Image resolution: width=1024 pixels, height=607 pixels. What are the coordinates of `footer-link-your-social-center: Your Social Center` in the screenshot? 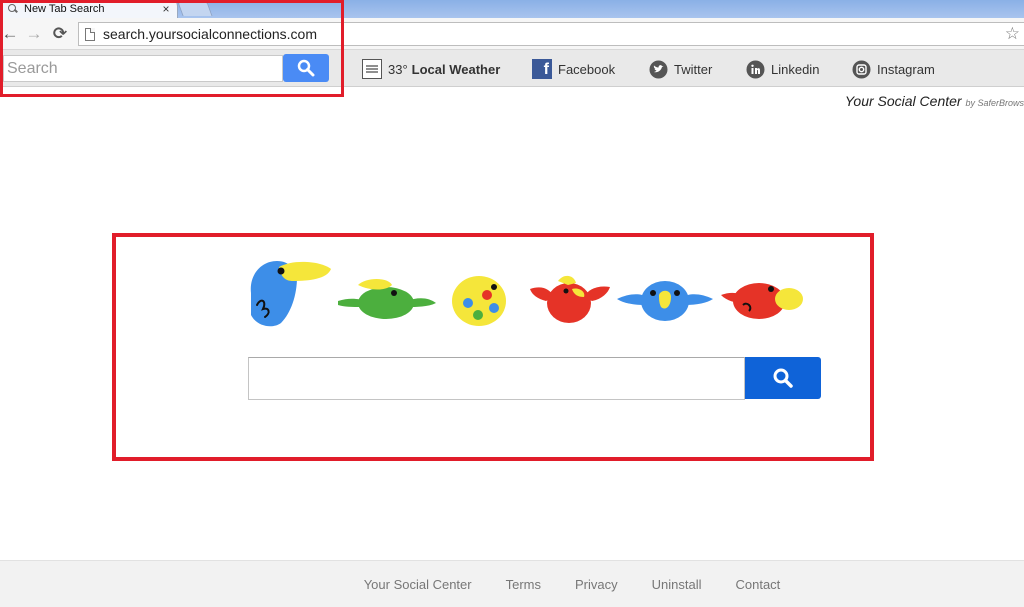 It's located at (418, 584).